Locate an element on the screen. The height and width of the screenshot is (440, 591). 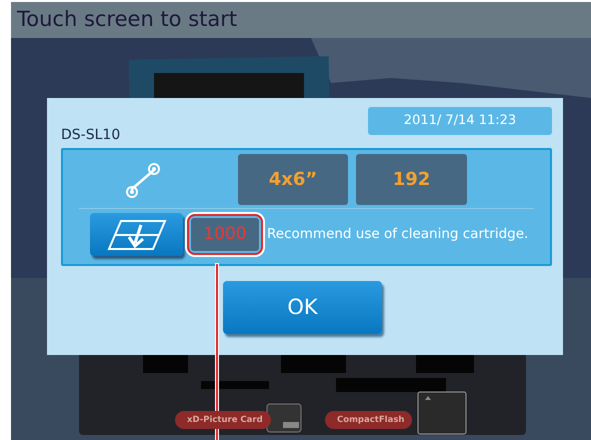
cleaning-count: 1000 is located at coordinates (225, 234).